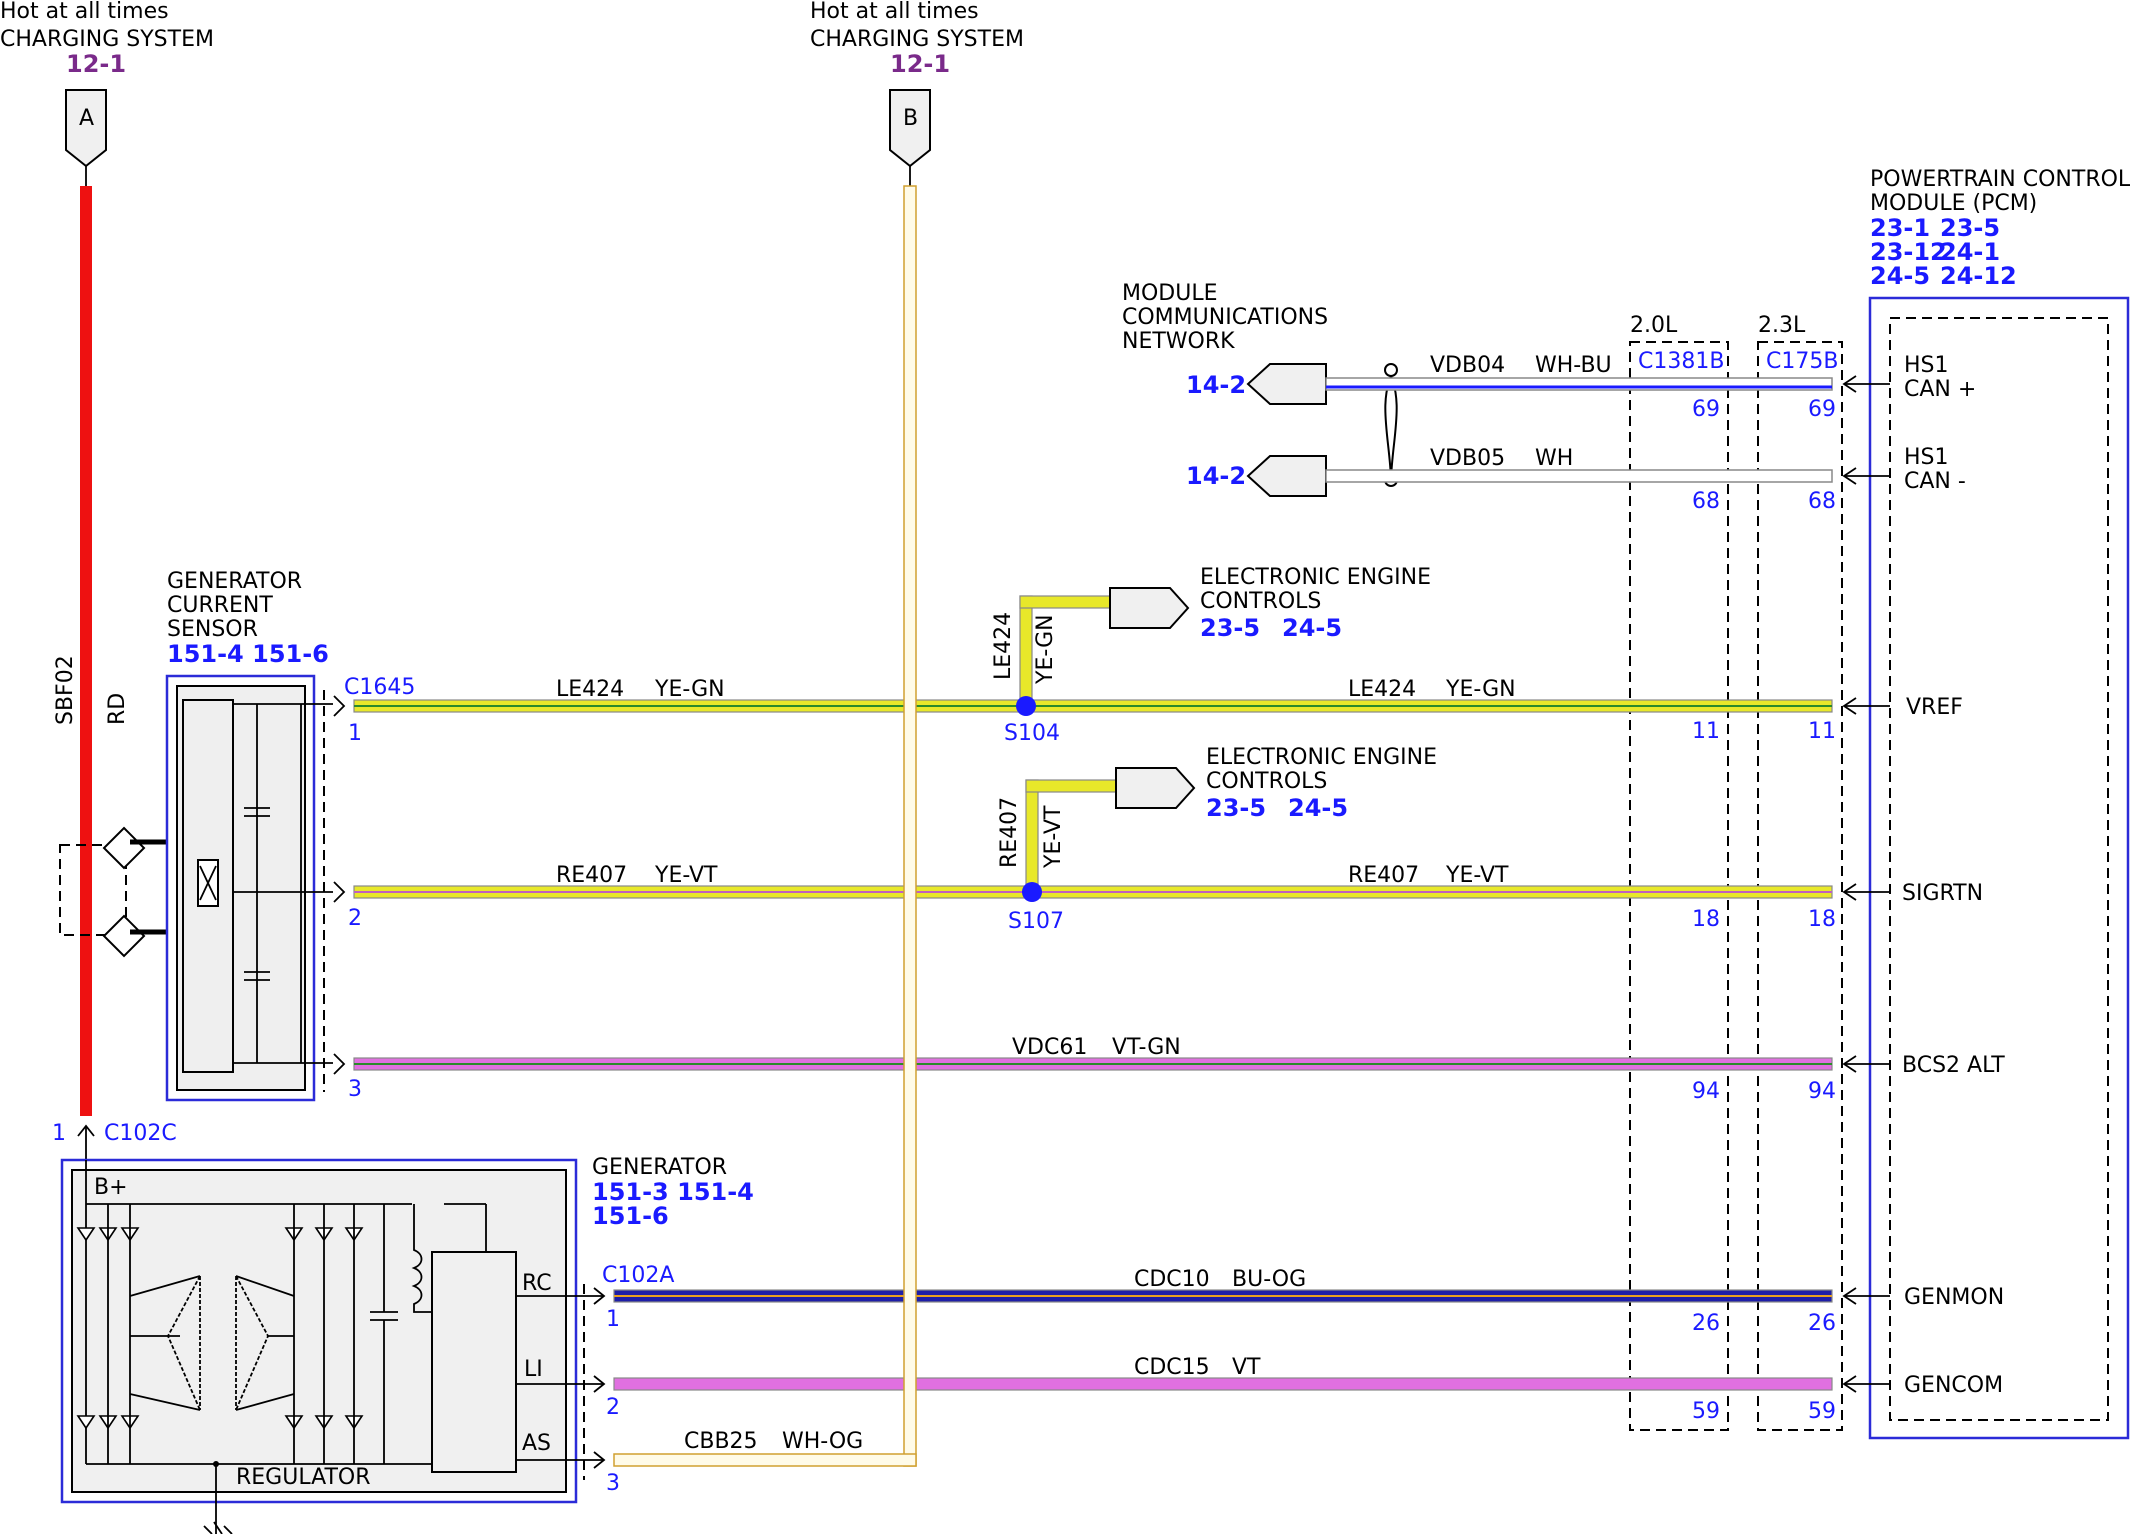  I want to click on wire-vdb04-color: WH-BU, so click(1573, 365).